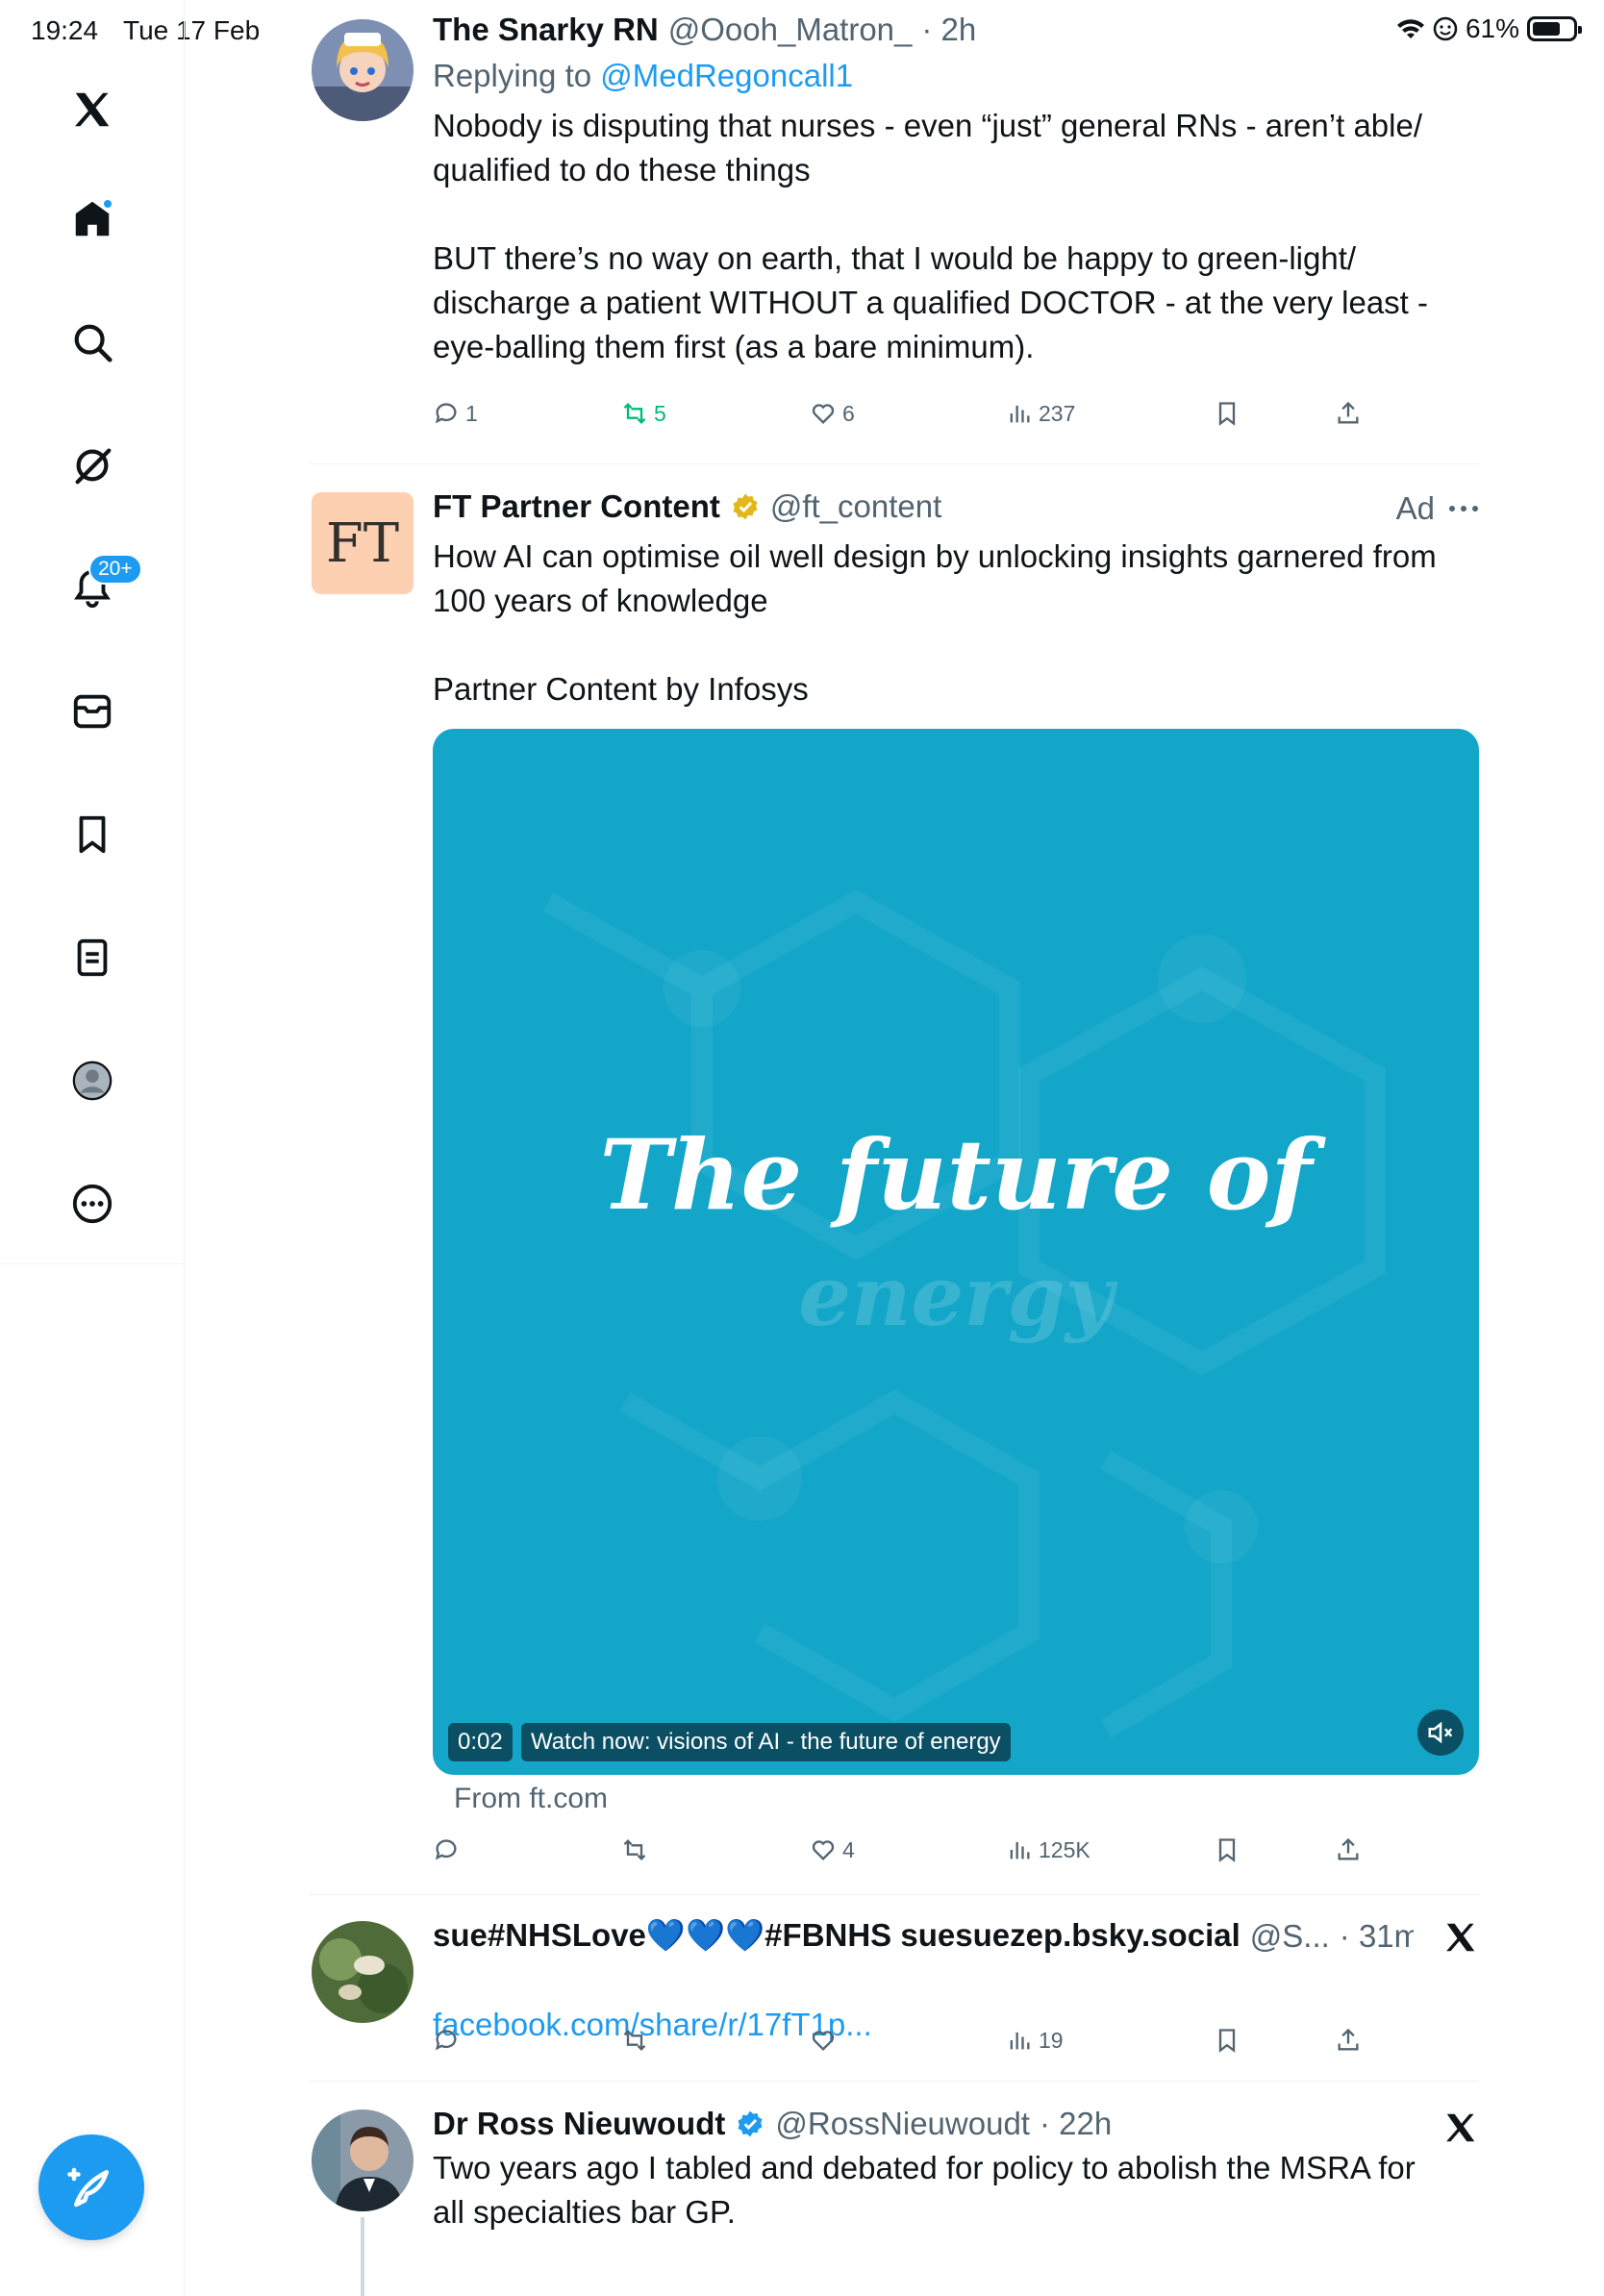  Describe the element at coordinates (92, 834) in the screenshot. I see `bookmarks-icon` at that location.